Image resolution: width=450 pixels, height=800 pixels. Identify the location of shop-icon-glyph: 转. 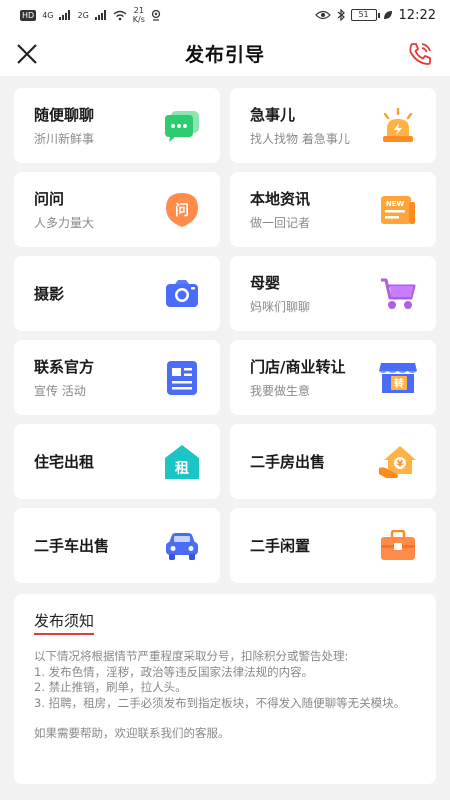
(399, 383).